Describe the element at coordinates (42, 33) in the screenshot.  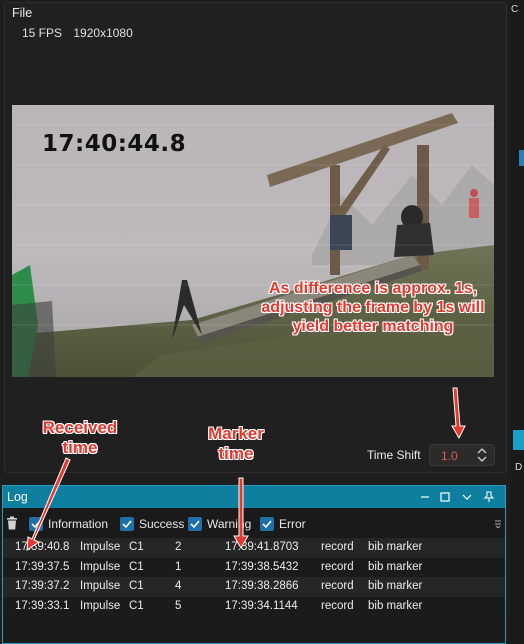
I see `fps-label: 15 FPS` at that location.